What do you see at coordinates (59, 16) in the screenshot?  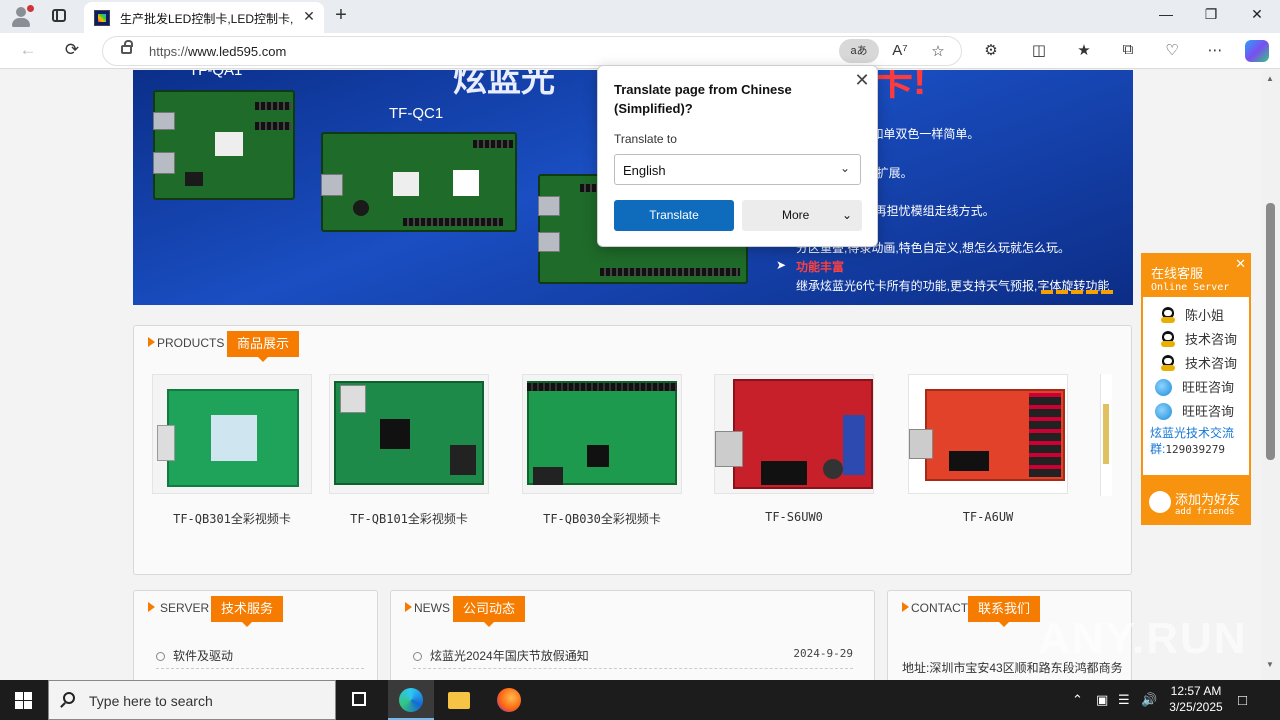 I see `tab-actions-icon` at bounding box center [59, 16].